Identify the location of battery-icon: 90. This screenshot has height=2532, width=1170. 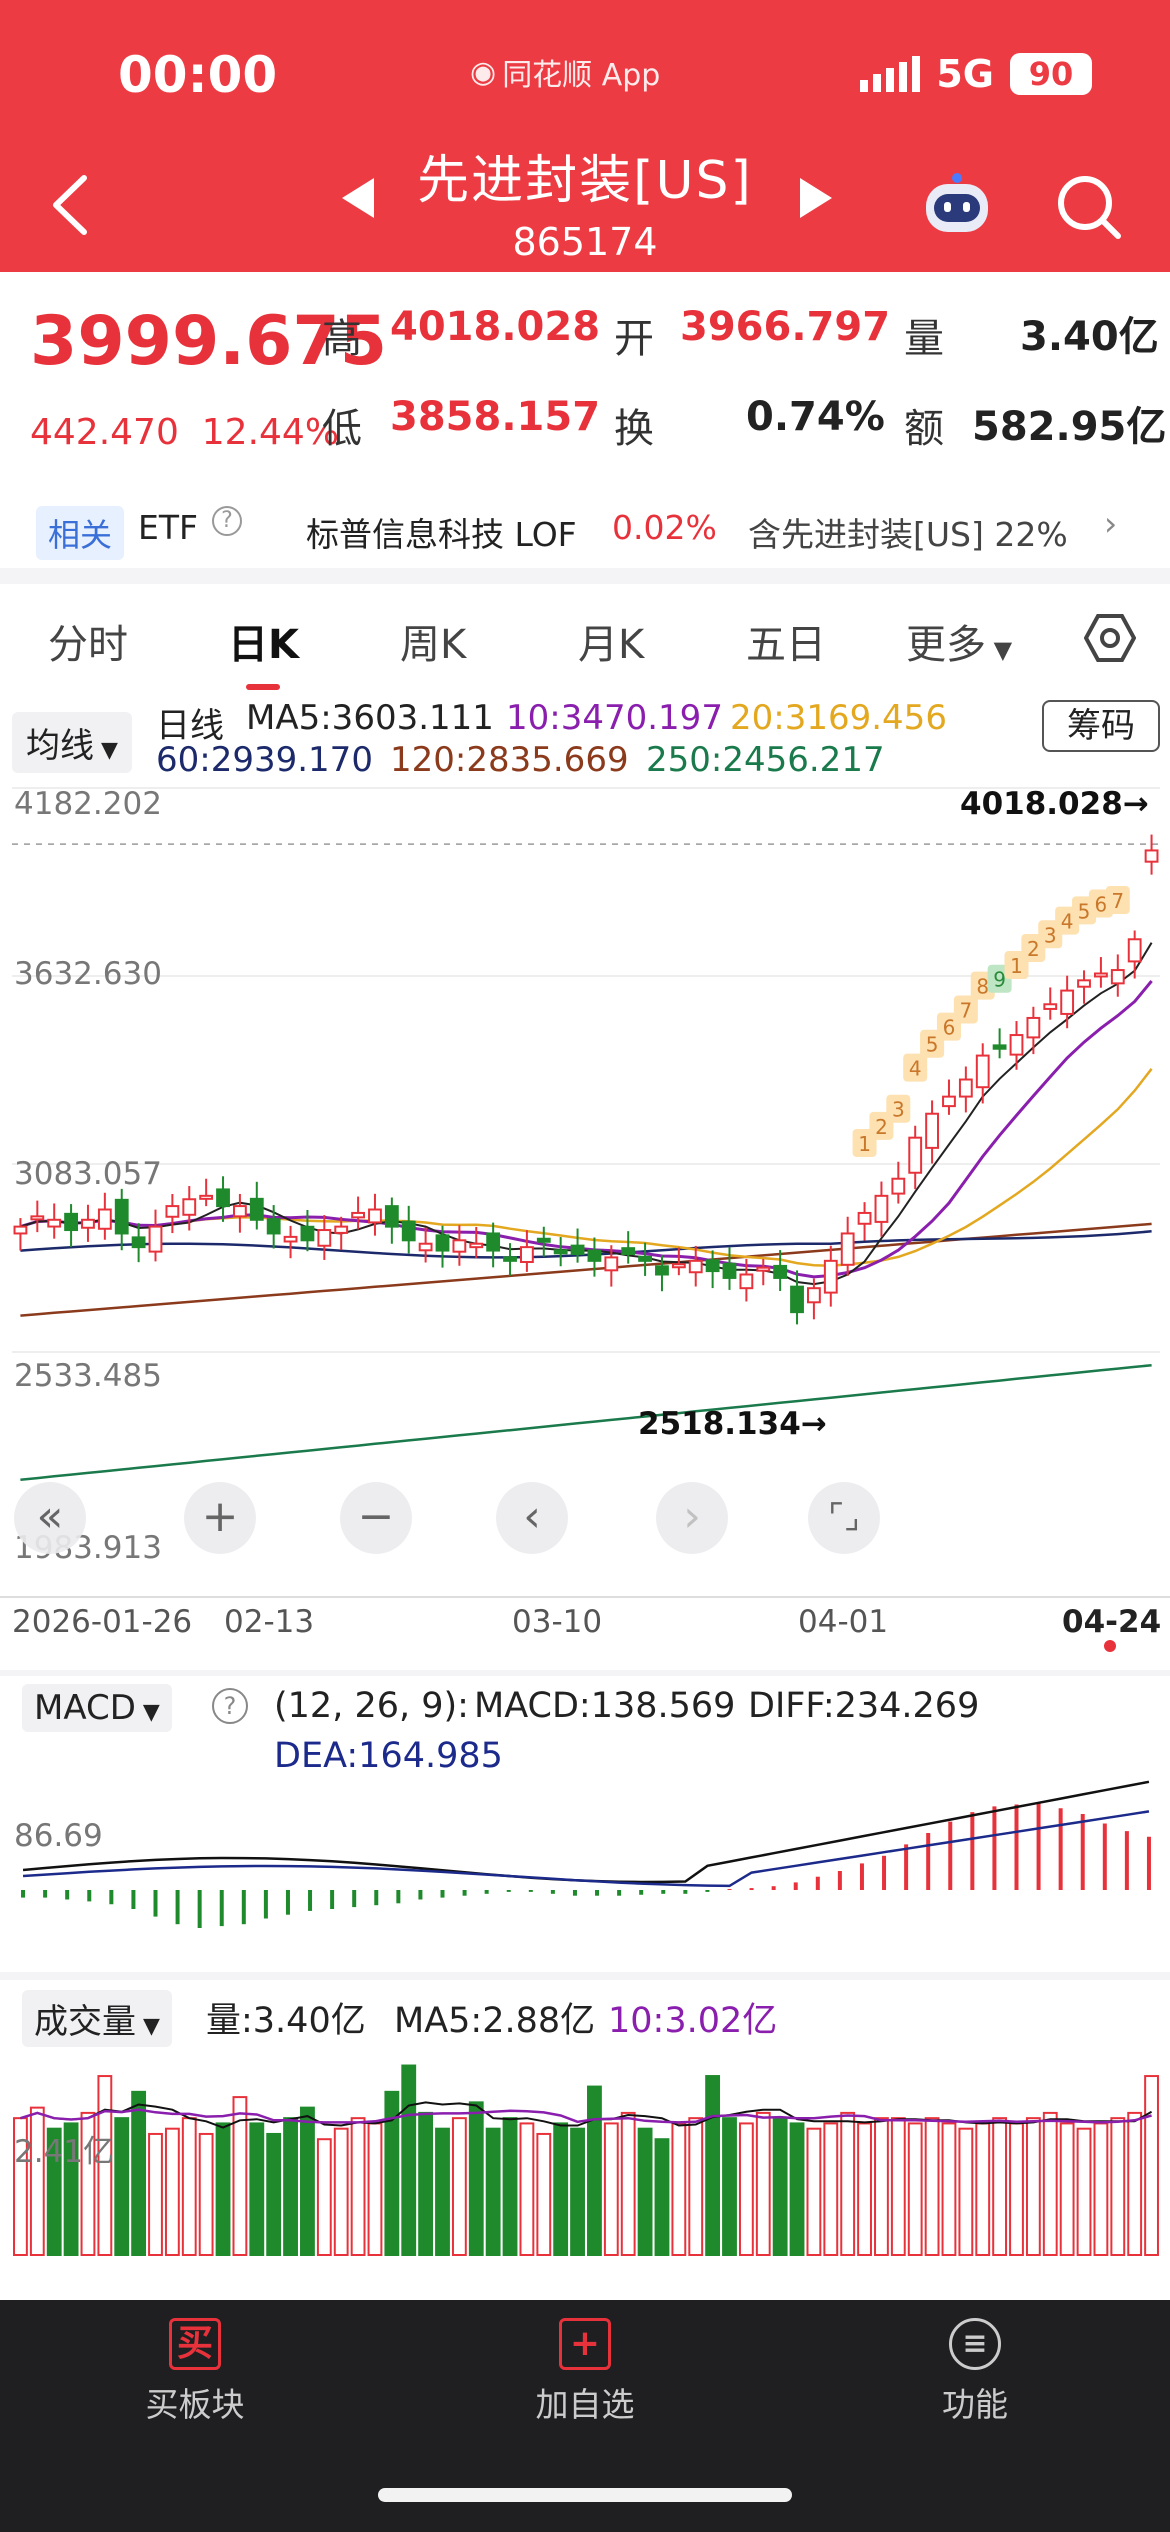
(1051, 74).